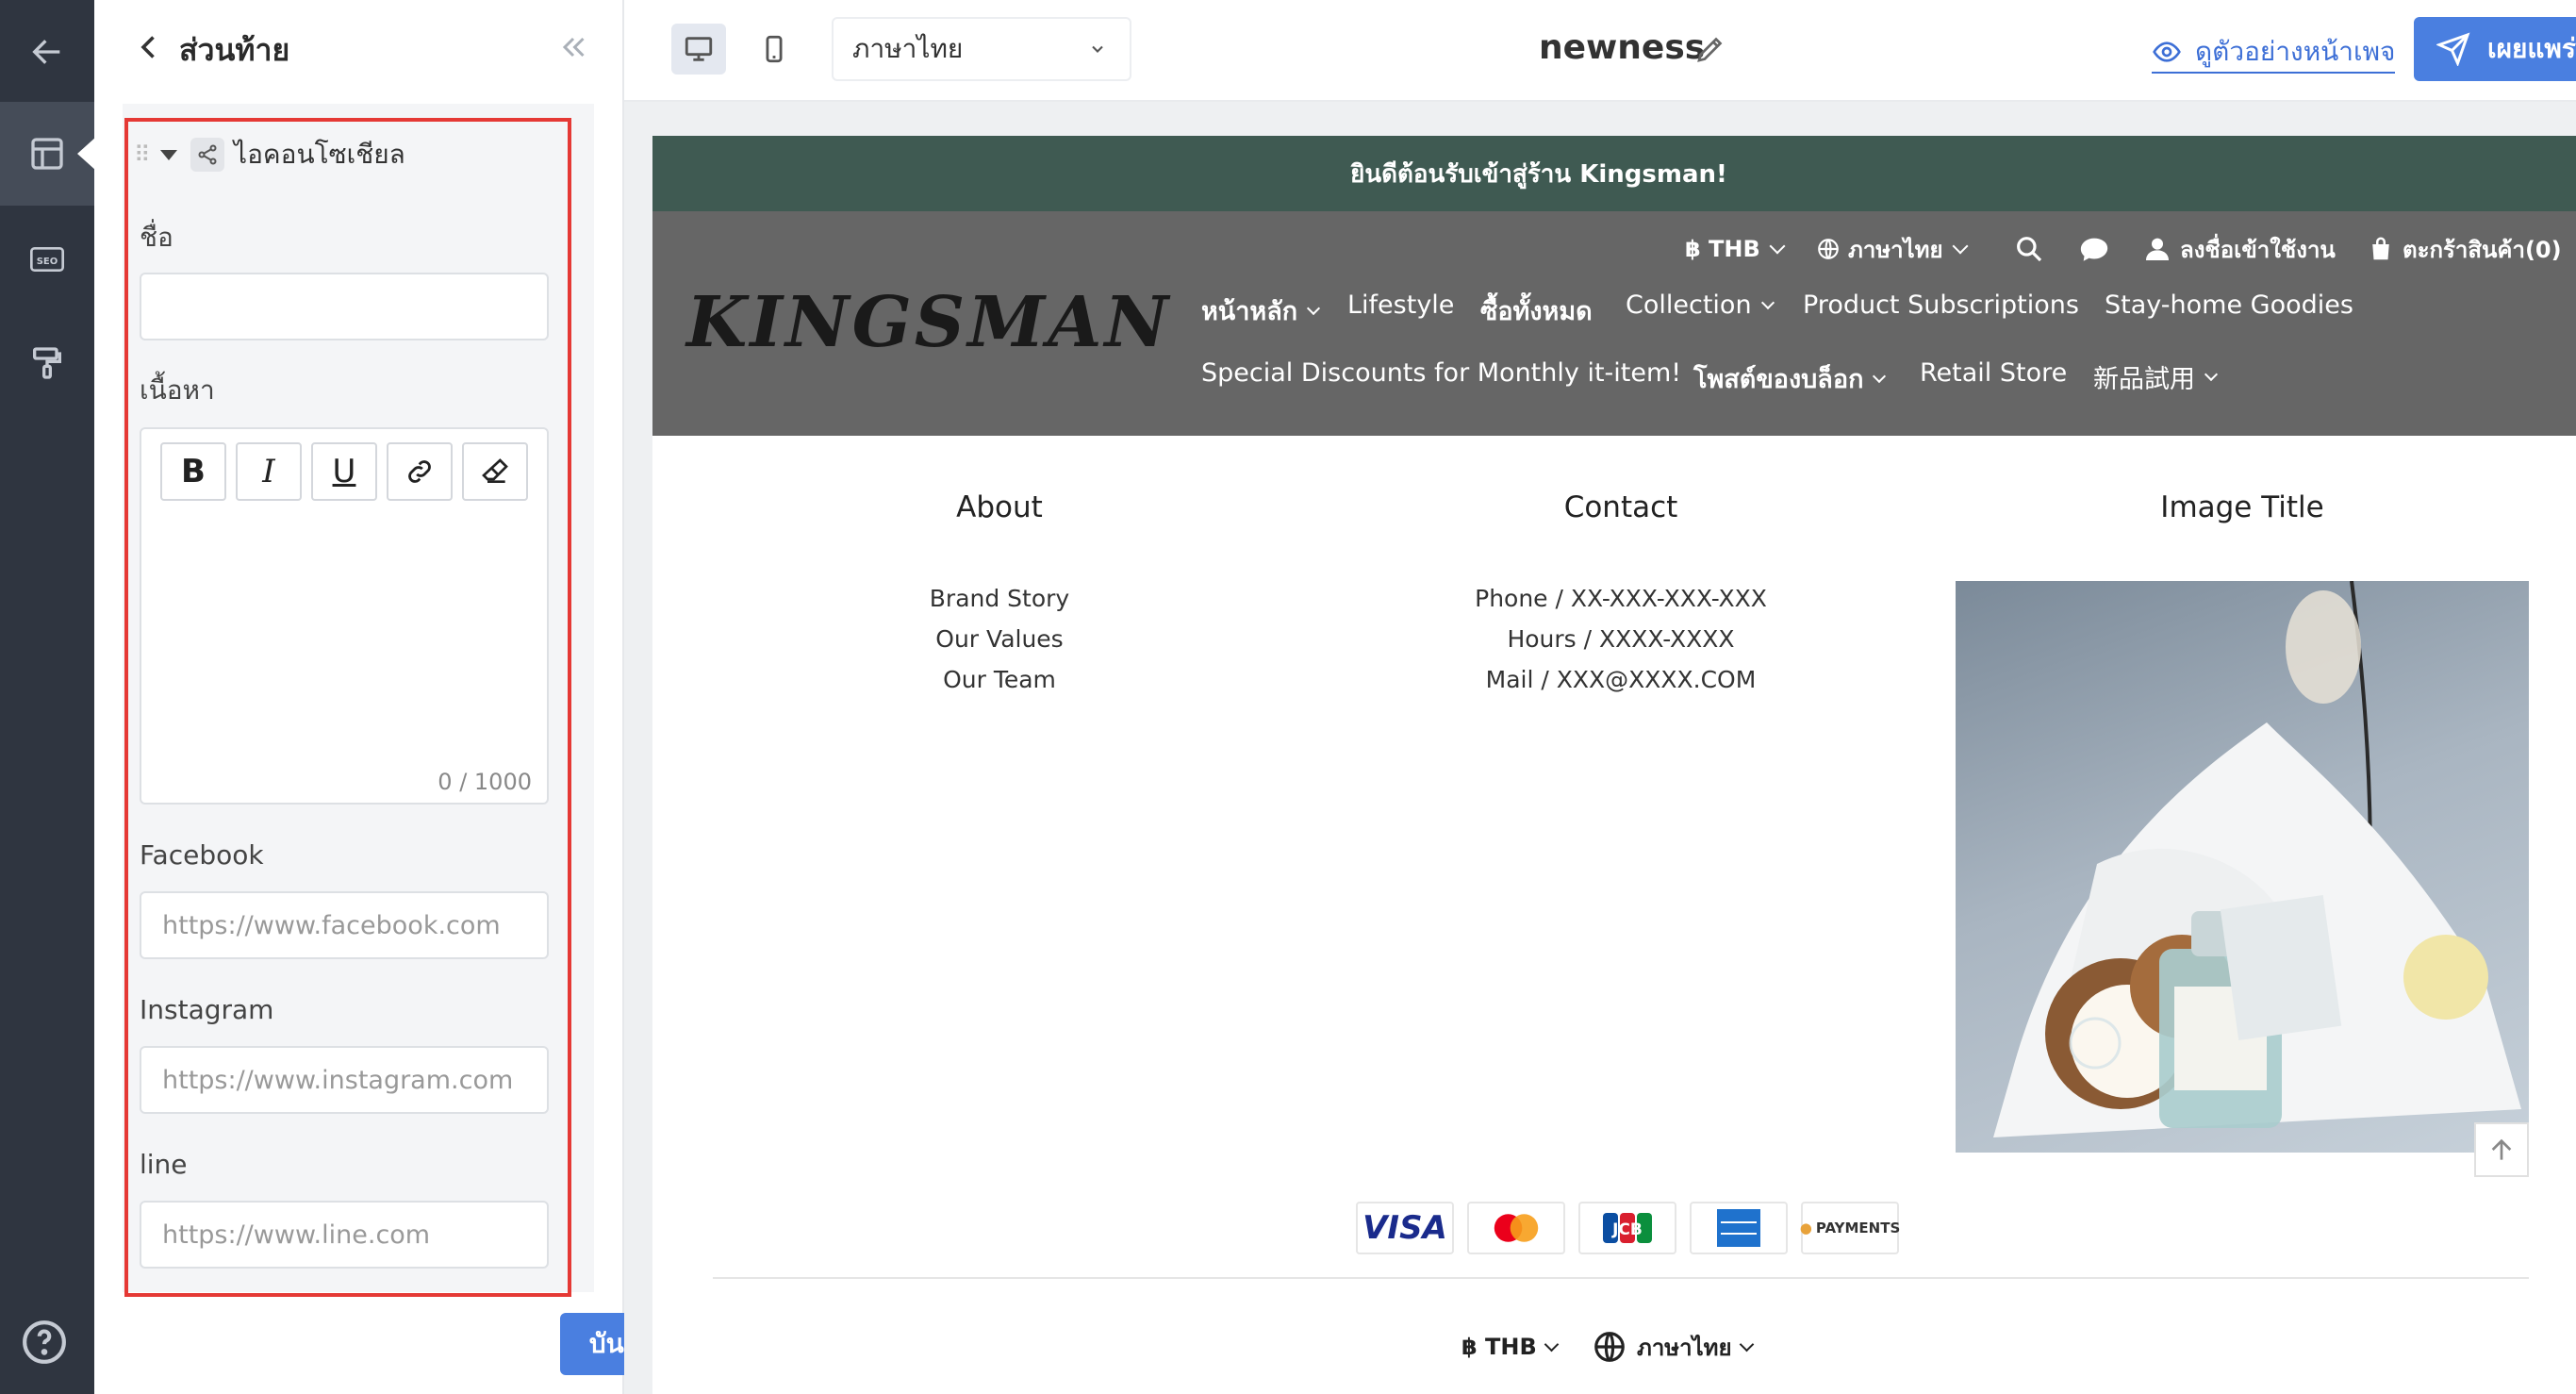 Image resolution: width=2576 pixels, height=1394 pixels. Describe the element at coordinates (1622, 47) in the screenshot. I see `page-title: newness` at that location.